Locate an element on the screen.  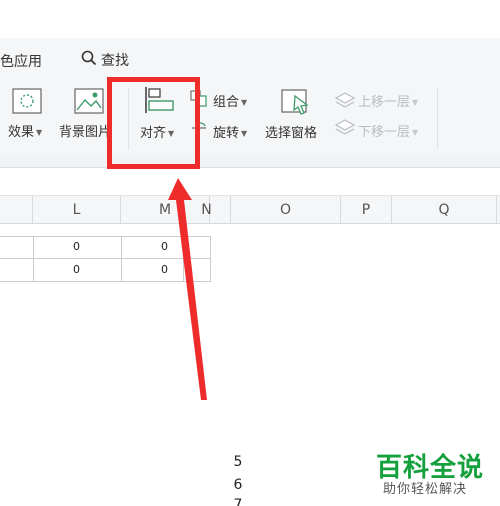
pointer-arrow is located at coordinates (187, 289).